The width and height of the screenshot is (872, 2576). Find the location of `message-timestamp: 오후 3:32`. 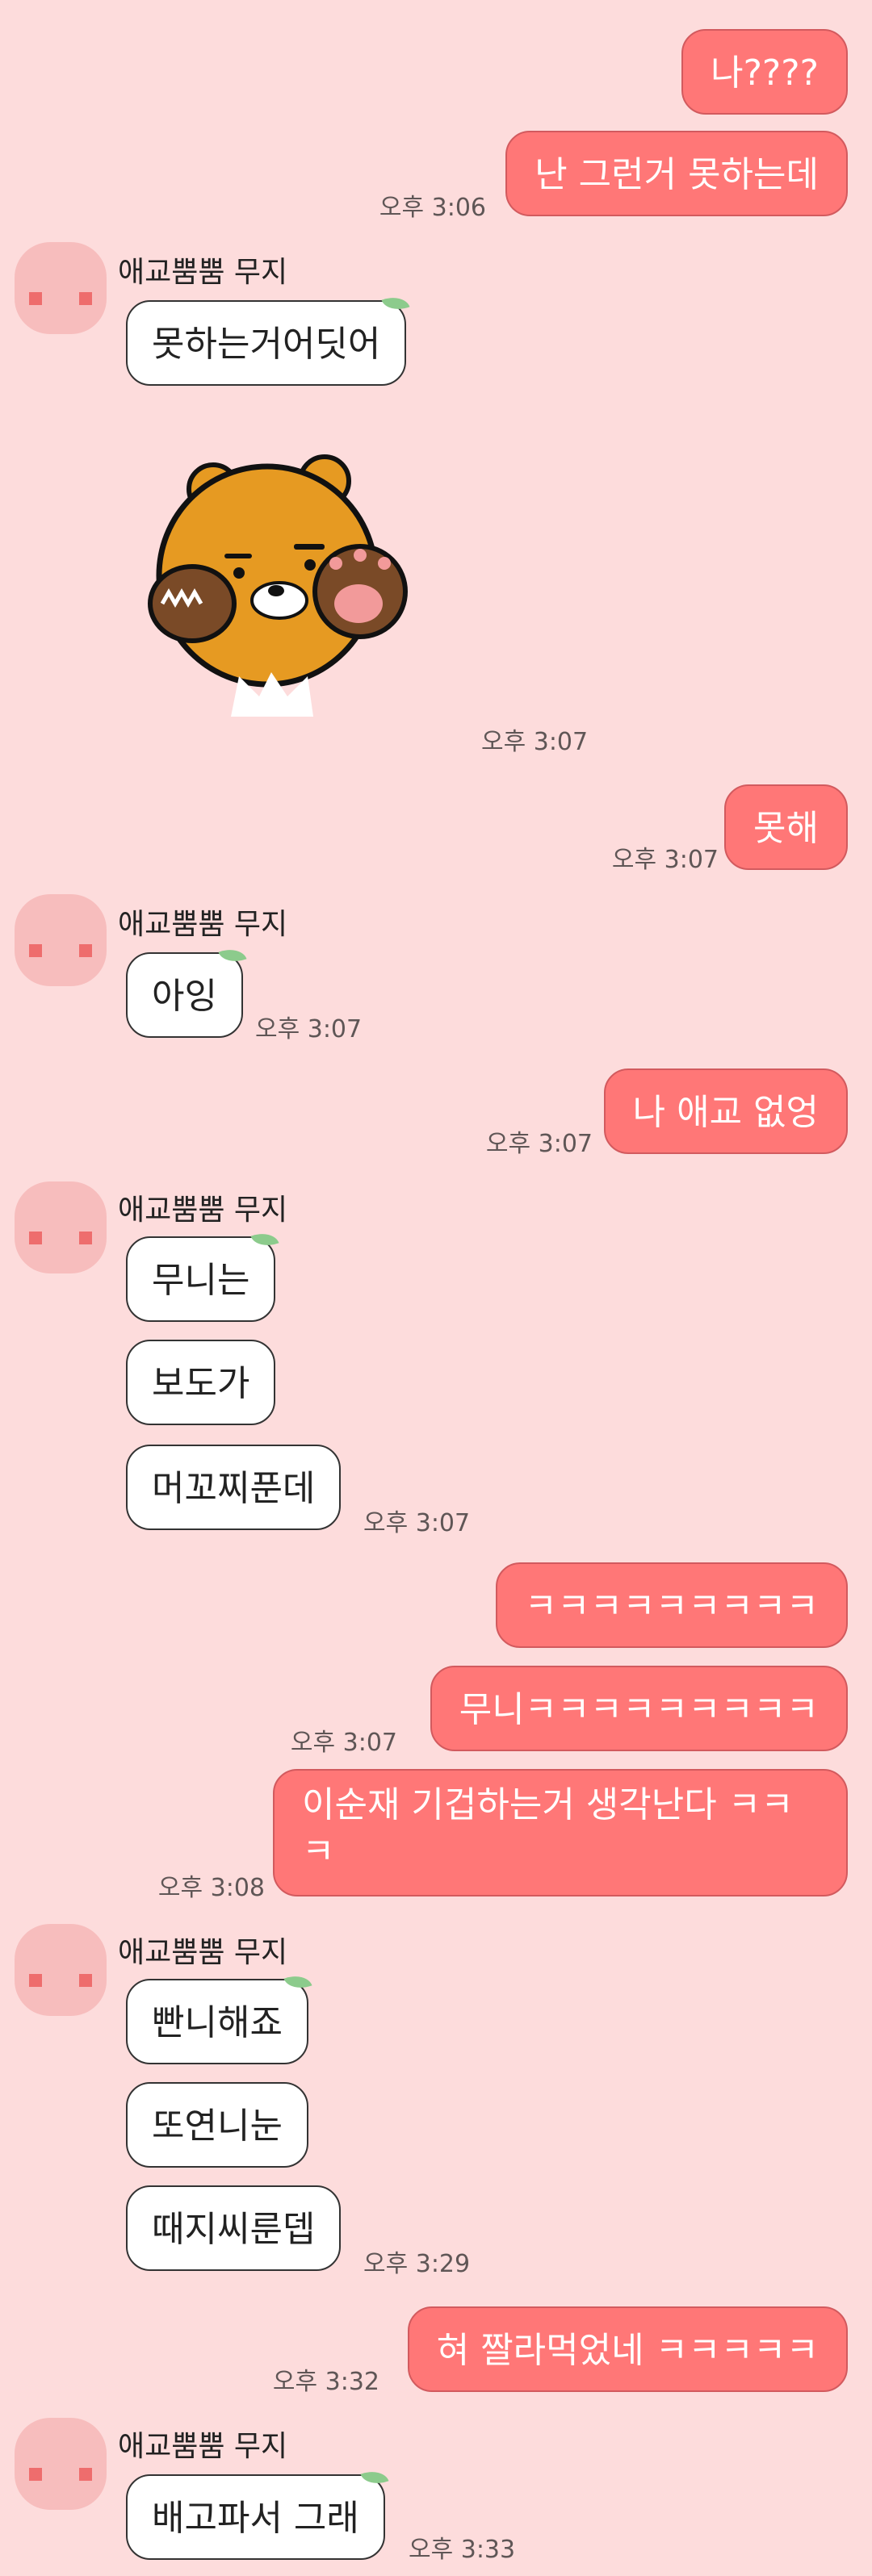

message-timestamp: 오후 3:32 is located at coordinates (325, 2382).